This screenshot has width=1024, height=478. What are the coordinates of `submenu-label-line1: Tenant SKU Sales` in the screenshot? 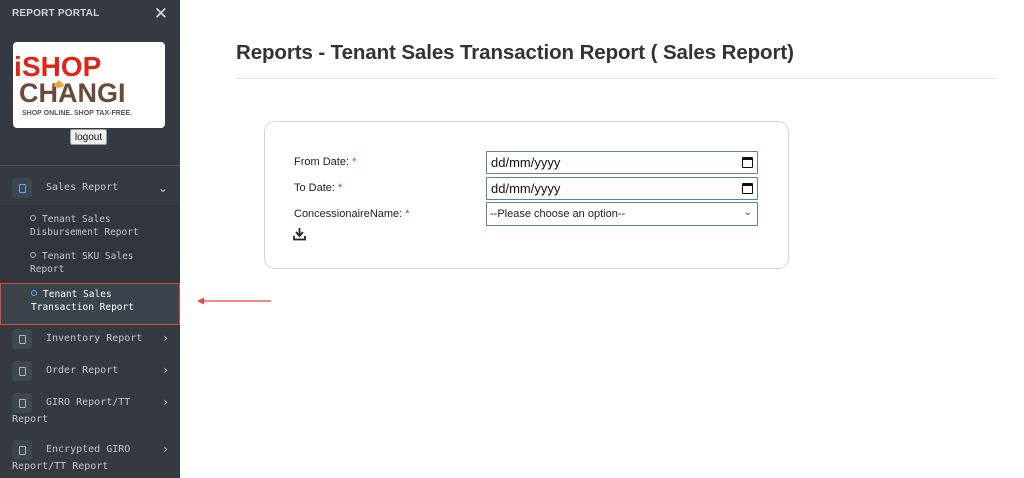 It's located at (88, 256).